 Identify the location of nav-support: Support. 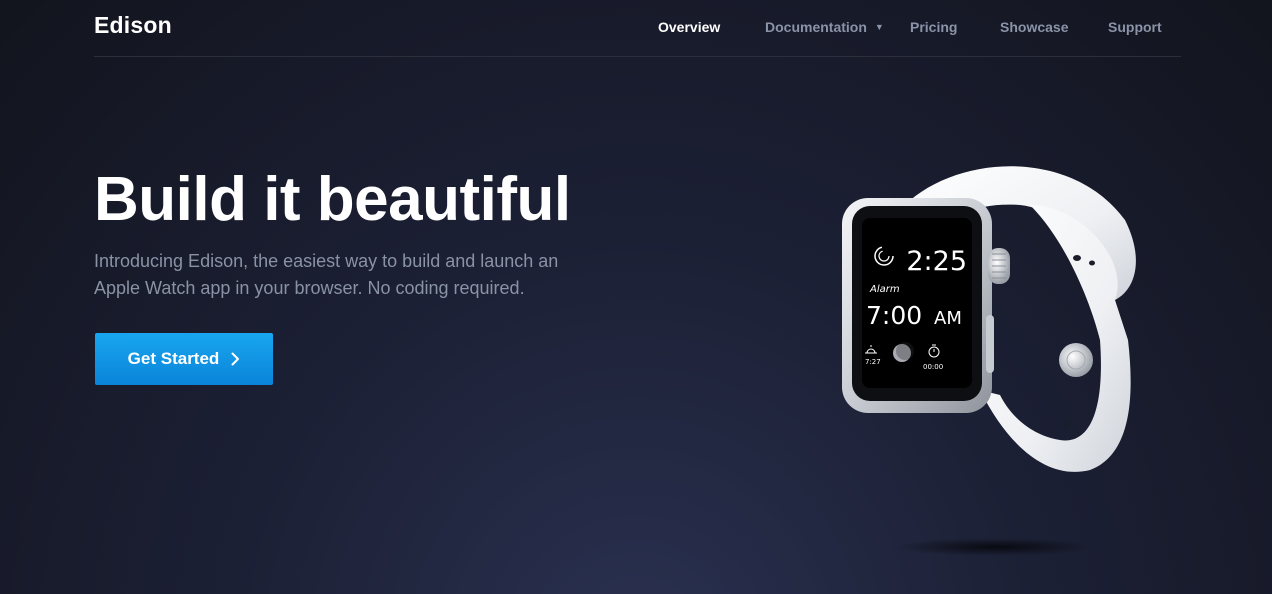
(1135, 27).